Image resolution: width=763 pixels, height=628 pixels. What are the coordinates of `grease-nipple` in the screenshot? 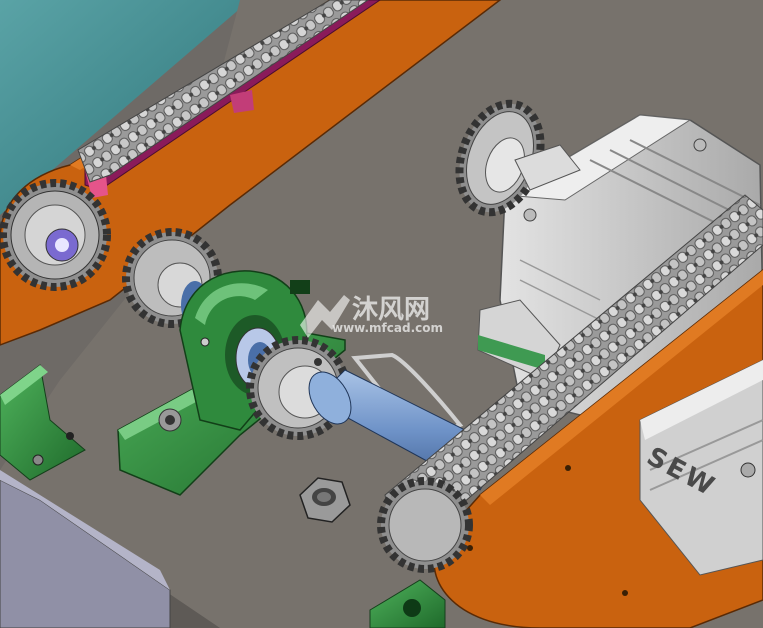 It's located at (205, 342).